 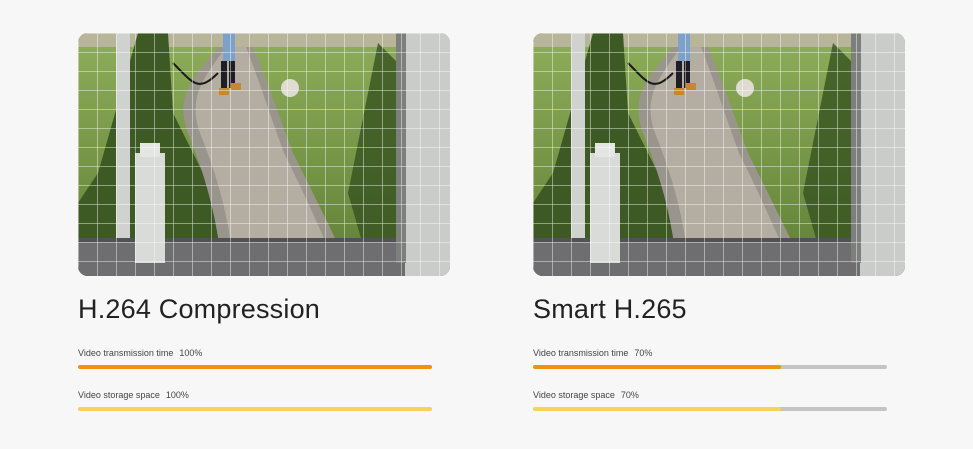 What do you see at coordinates (199, 309) in the screenshot?
I see `panel-title: H.264 Compression` at bounding box center [199, 309].